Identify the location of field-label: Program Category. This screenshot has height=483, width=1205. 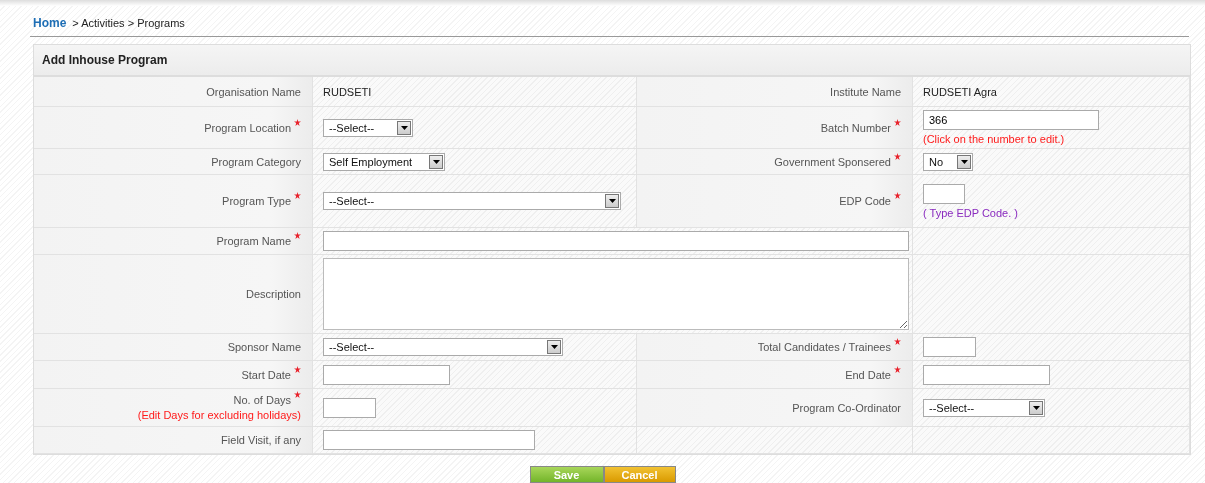
(256, 161).